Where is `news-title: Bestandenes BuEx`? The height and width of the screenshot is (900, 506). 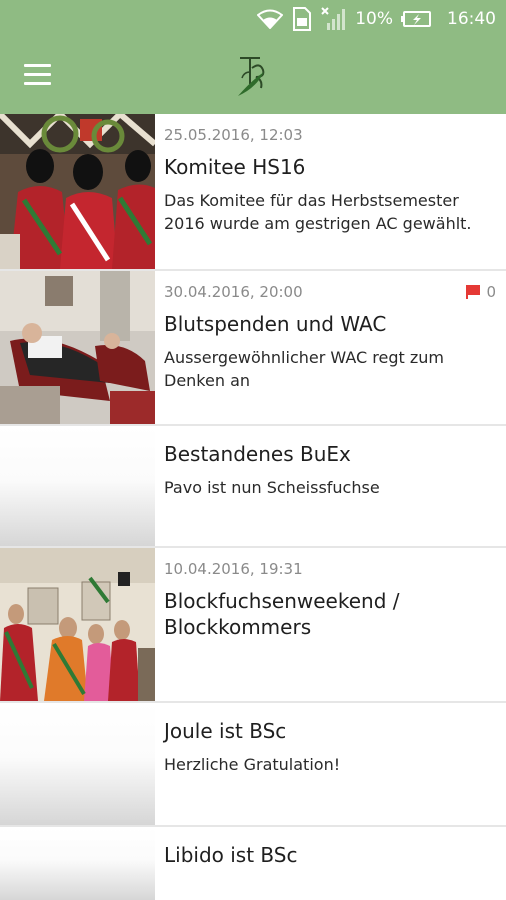
news-title: Bestandenes BuEx is located at coordinates (257, 454).